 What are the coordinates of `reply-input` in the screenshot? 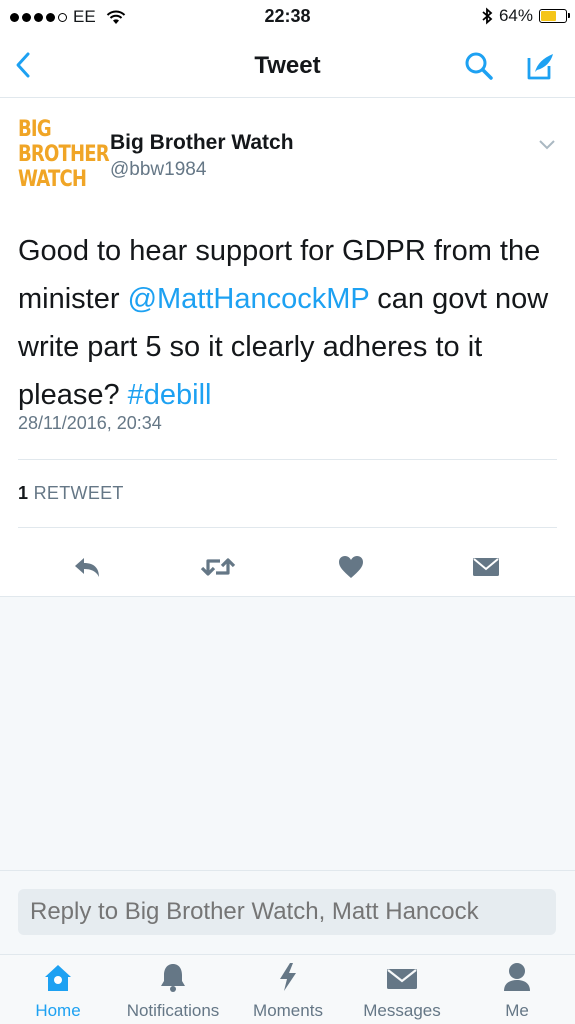 It's located at (287, 912).